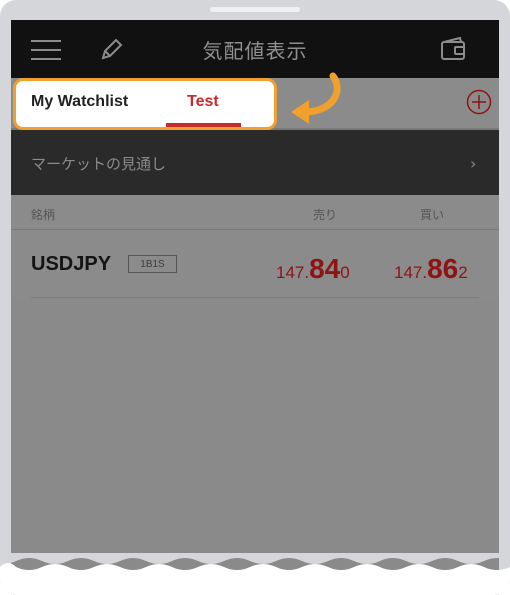  What do you see at coordinates (325, 215) in the screenshot?
I see `column-header-sell: 売り` at bounding box center [325, 215].